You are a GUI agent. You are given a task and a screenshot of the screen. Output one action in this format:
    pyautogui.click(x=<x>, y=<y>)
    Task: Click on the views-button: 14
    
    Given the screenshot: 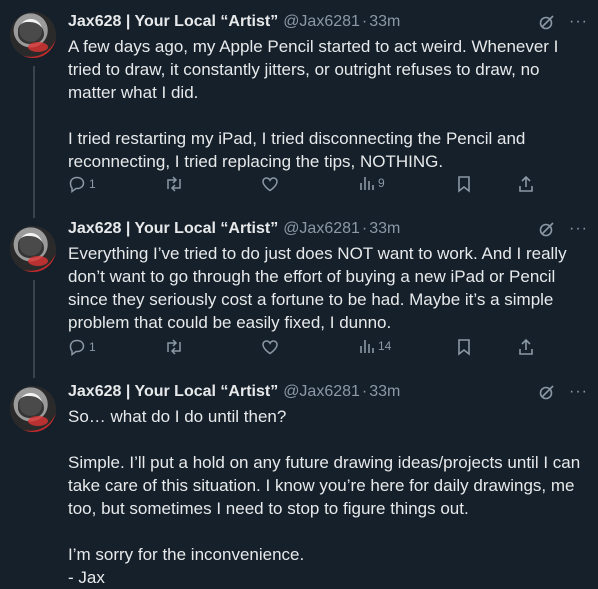 What is the action you would take?
    pyautogui.click(x=375, y=346)
    